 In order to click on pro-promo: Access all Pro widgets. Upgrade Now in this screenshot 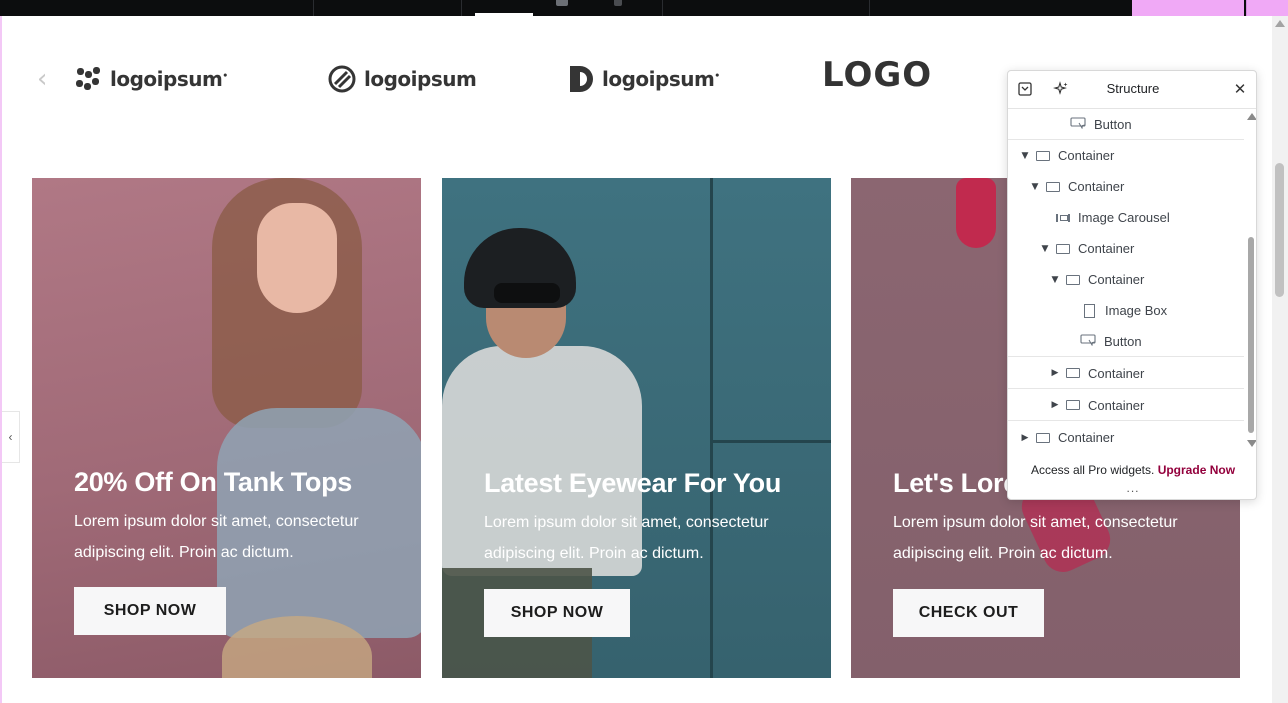, I will do `click(1132, 470)`.